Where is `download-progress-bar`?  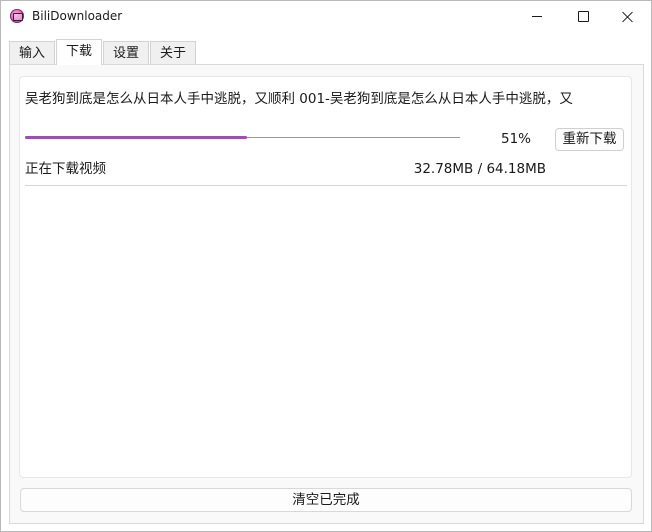
download-progress-bar is located at coordinates (136, 137).